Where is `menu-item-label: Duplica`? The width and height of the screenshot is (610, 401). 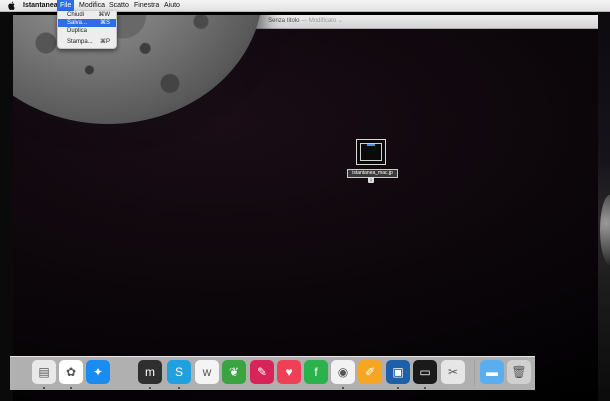 menu-item-label: Duplica is located at coordinates (77, 31).